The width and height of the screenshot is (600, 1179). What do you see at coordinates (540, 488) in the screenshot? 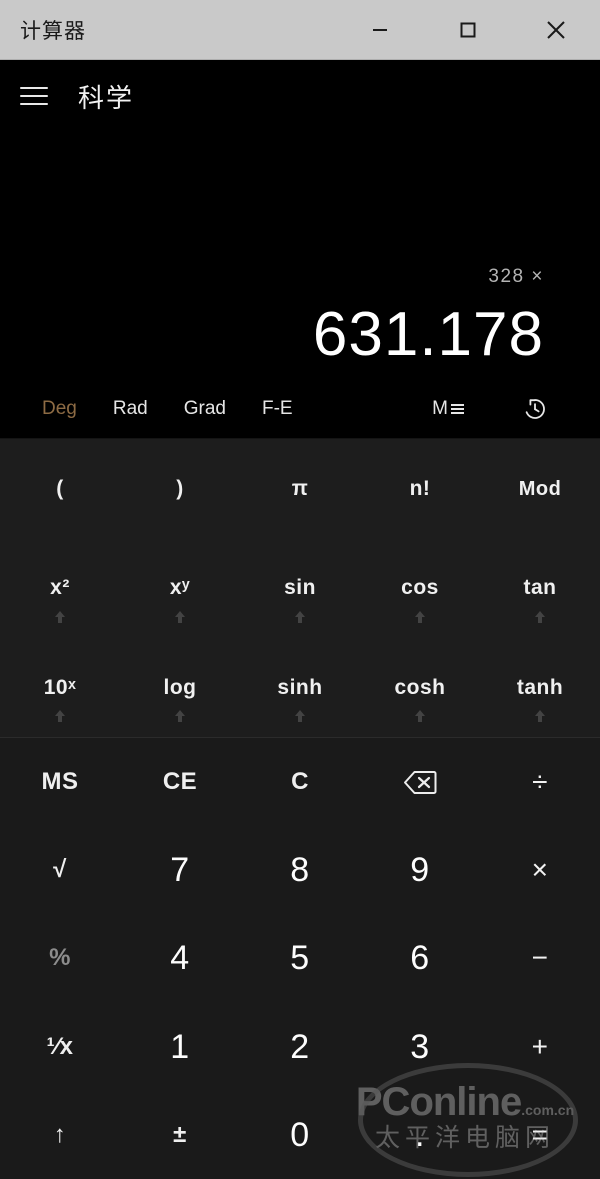
I see `key-modulo: Mod` at bounding box center [540, 488].